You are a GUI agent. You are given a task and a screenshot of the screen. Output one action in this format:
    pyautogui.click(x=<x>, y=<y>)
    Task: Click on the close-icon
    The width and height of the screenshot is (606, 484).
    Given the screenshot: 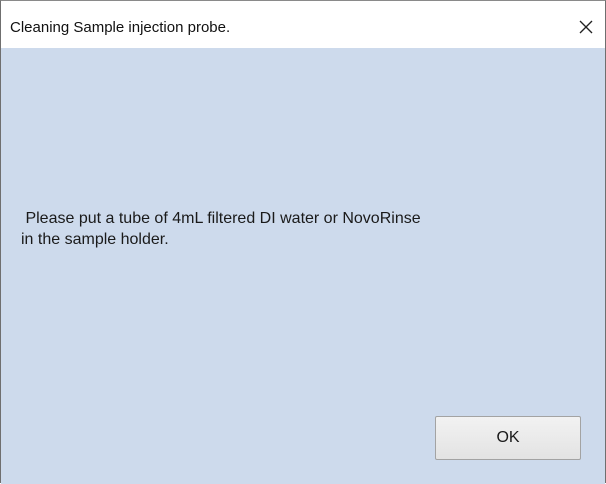 What is the action you would take?
    pyautogui.click(x=586, y=27)
    